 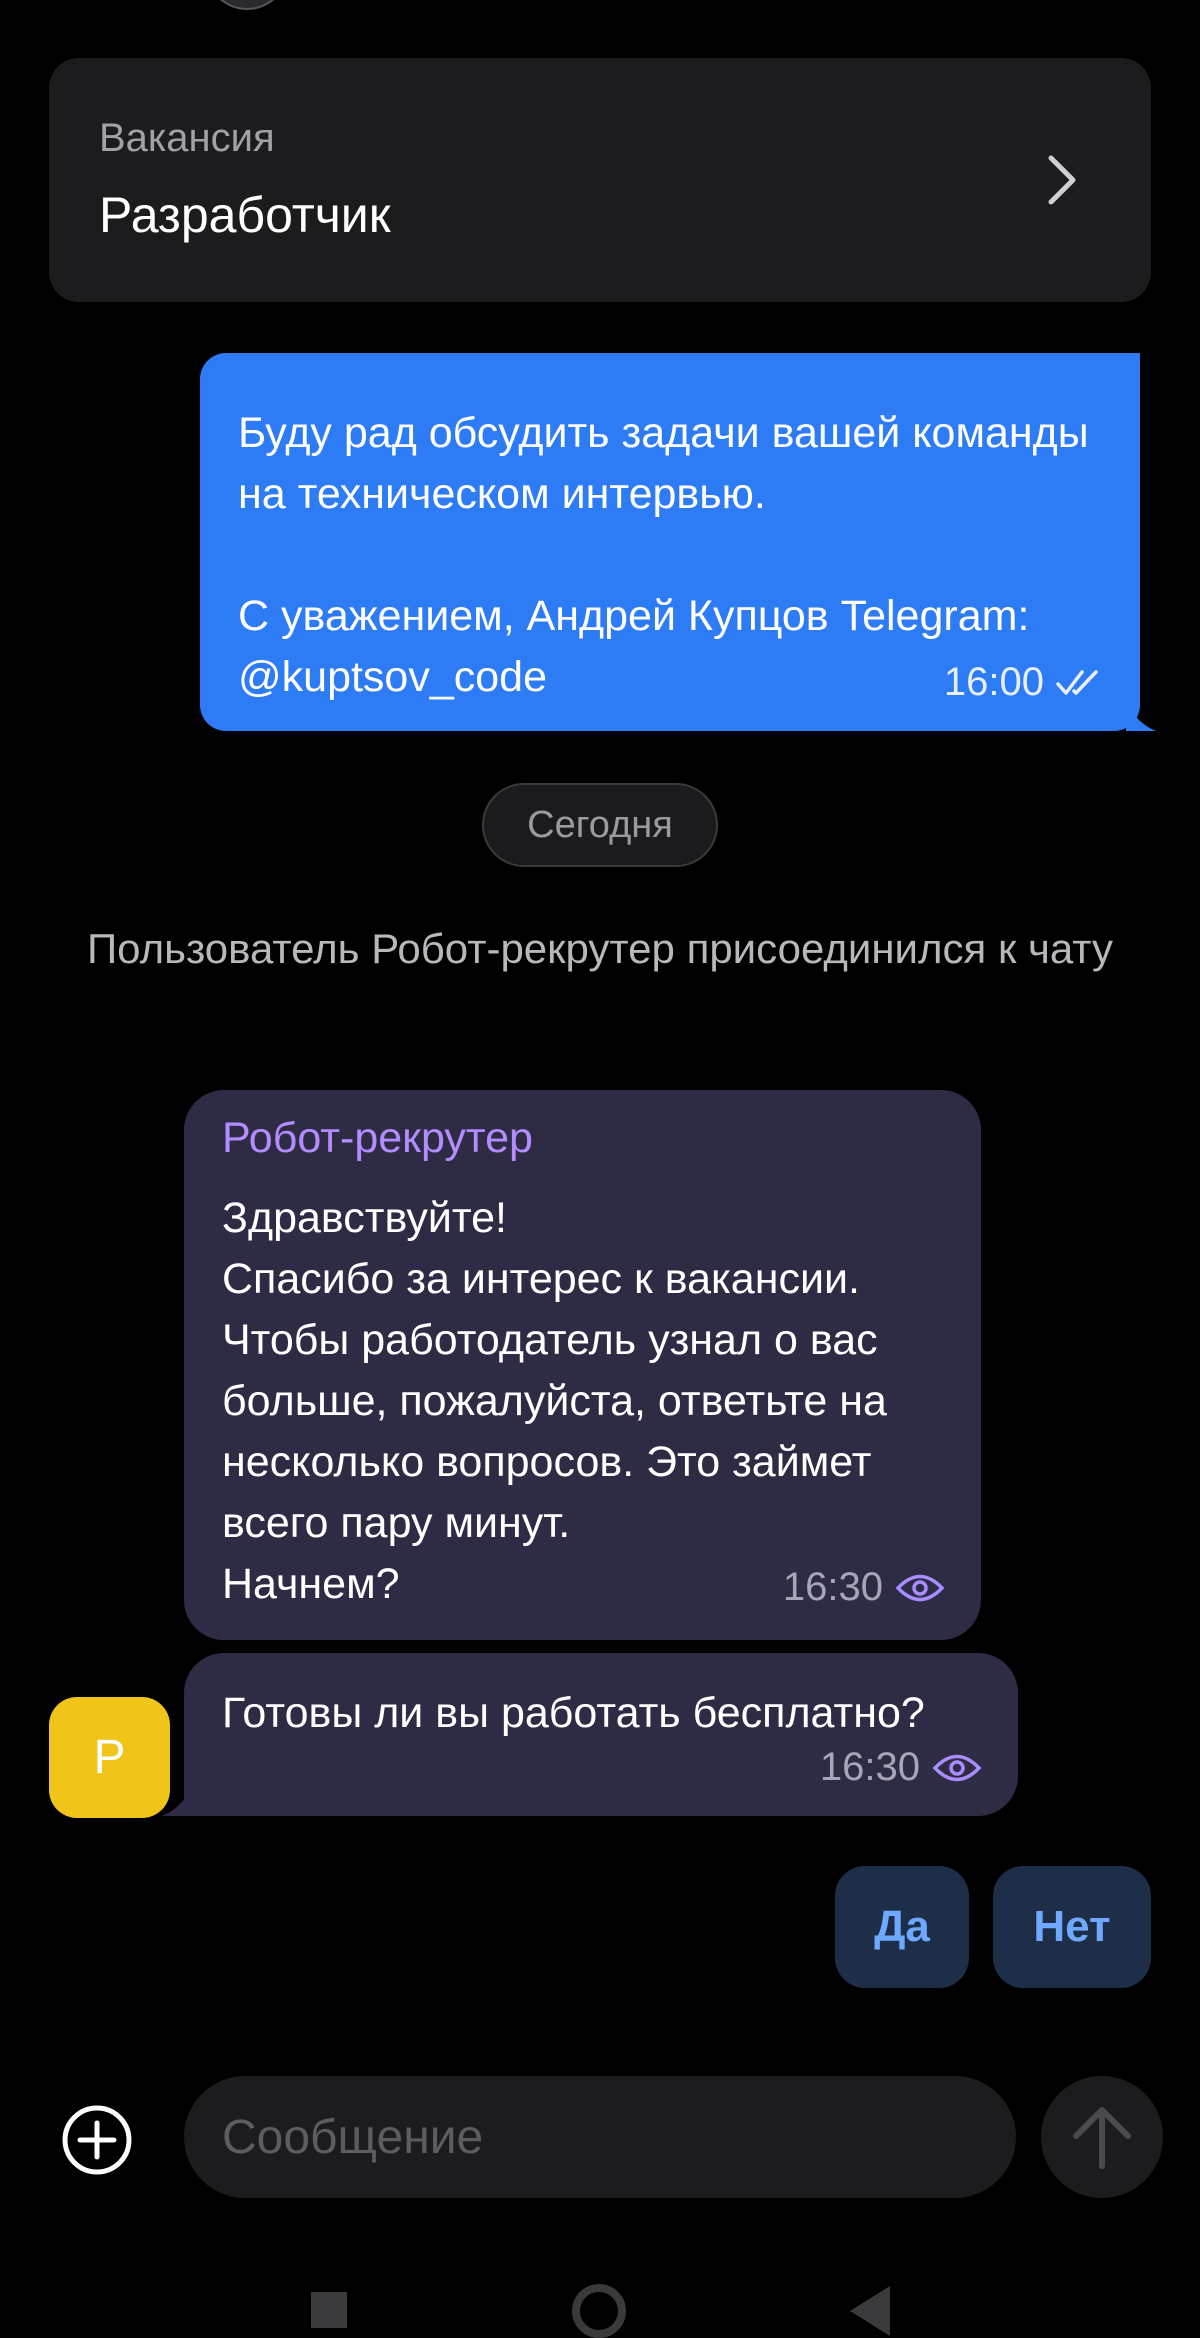 What do you see at coordinates (1077, 682) in the screenshot?
I see `double-check-icon` at bounding box center [1077, 682].